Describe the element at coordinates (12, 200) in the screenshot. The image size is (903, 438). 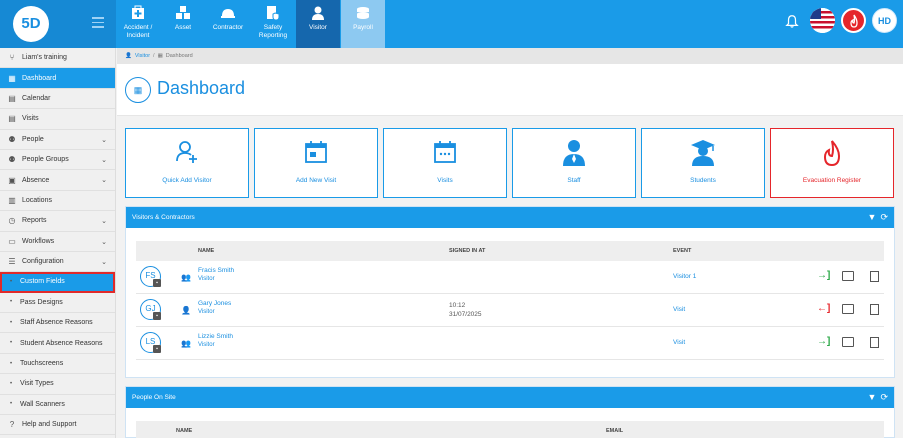
I see `locations-icon: ▥` at that location.